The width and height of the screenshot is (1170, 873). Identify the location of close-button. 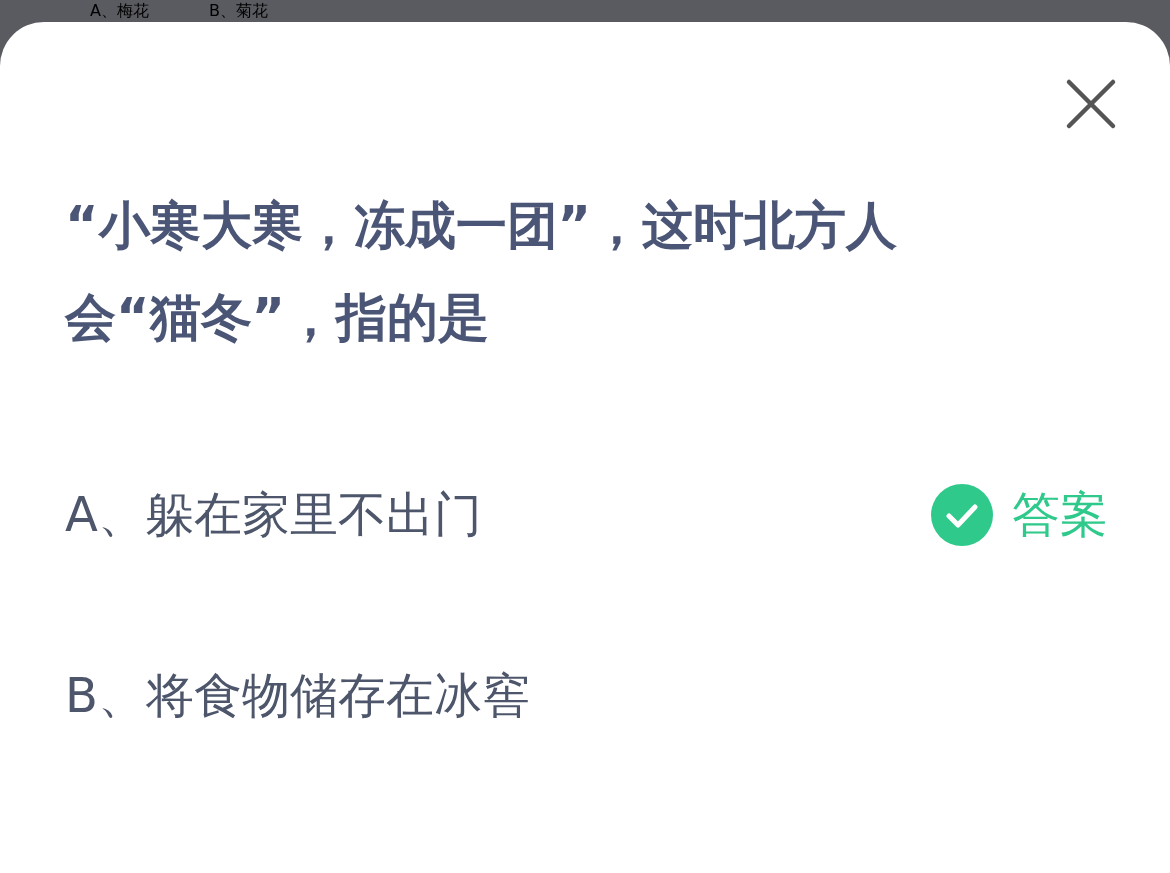
(1091, 104).